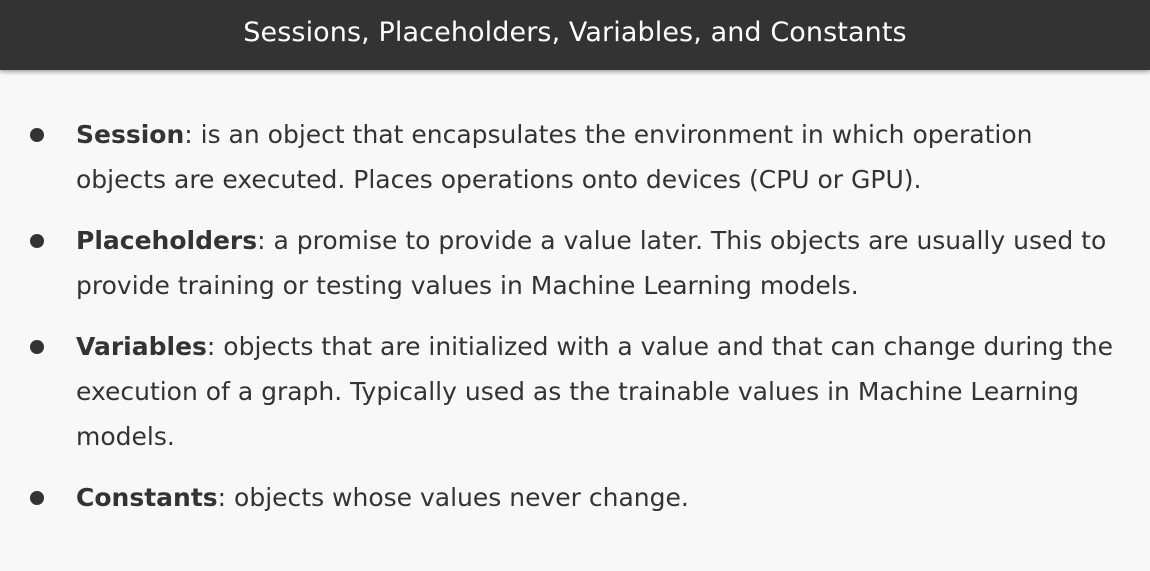 This screenshot has height=571, width=1150. What do you see at coordinates (167, 240) in the screenshot?
I see `bullet-term: Placeholders` at bounding box center [167, 240].